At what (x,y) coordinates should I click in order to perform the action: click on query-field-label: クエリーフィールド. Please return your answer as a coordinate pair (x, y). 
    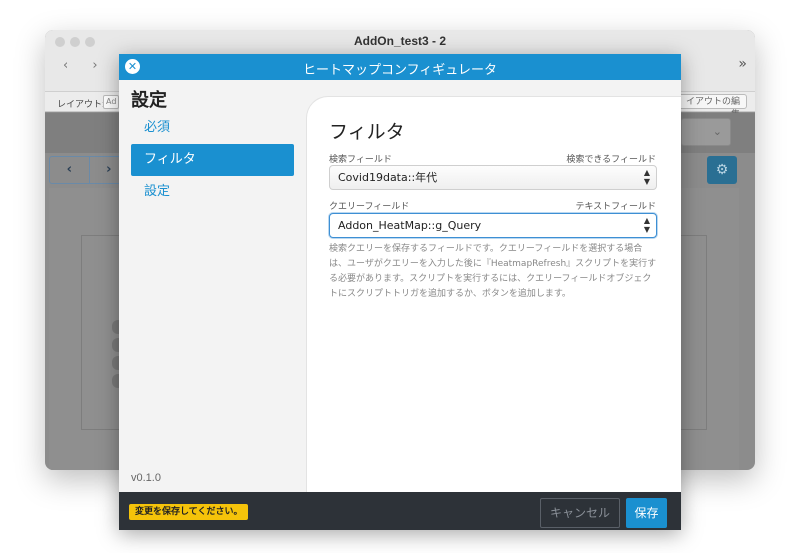
    Looking at the image, I should click on (369, 207).